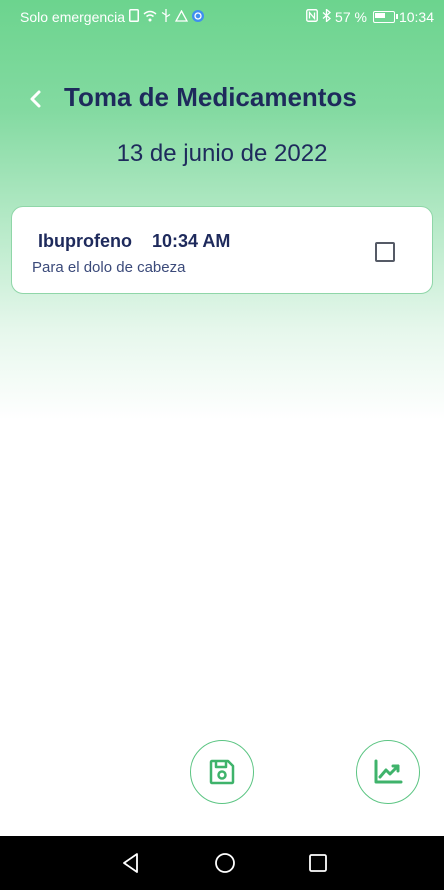  Describe the element at coordinates (385, 252) in the screenshot. I see `medication-taken-checkbox` at that location.